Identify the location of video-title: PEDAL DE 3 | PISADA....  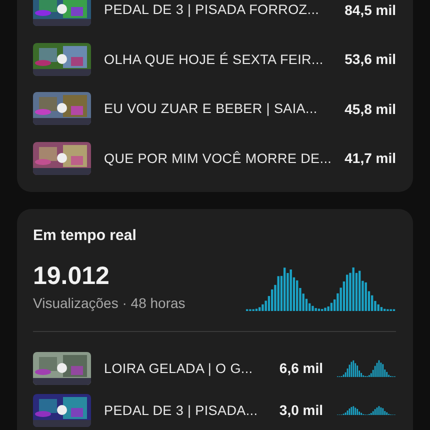
(181, 410).